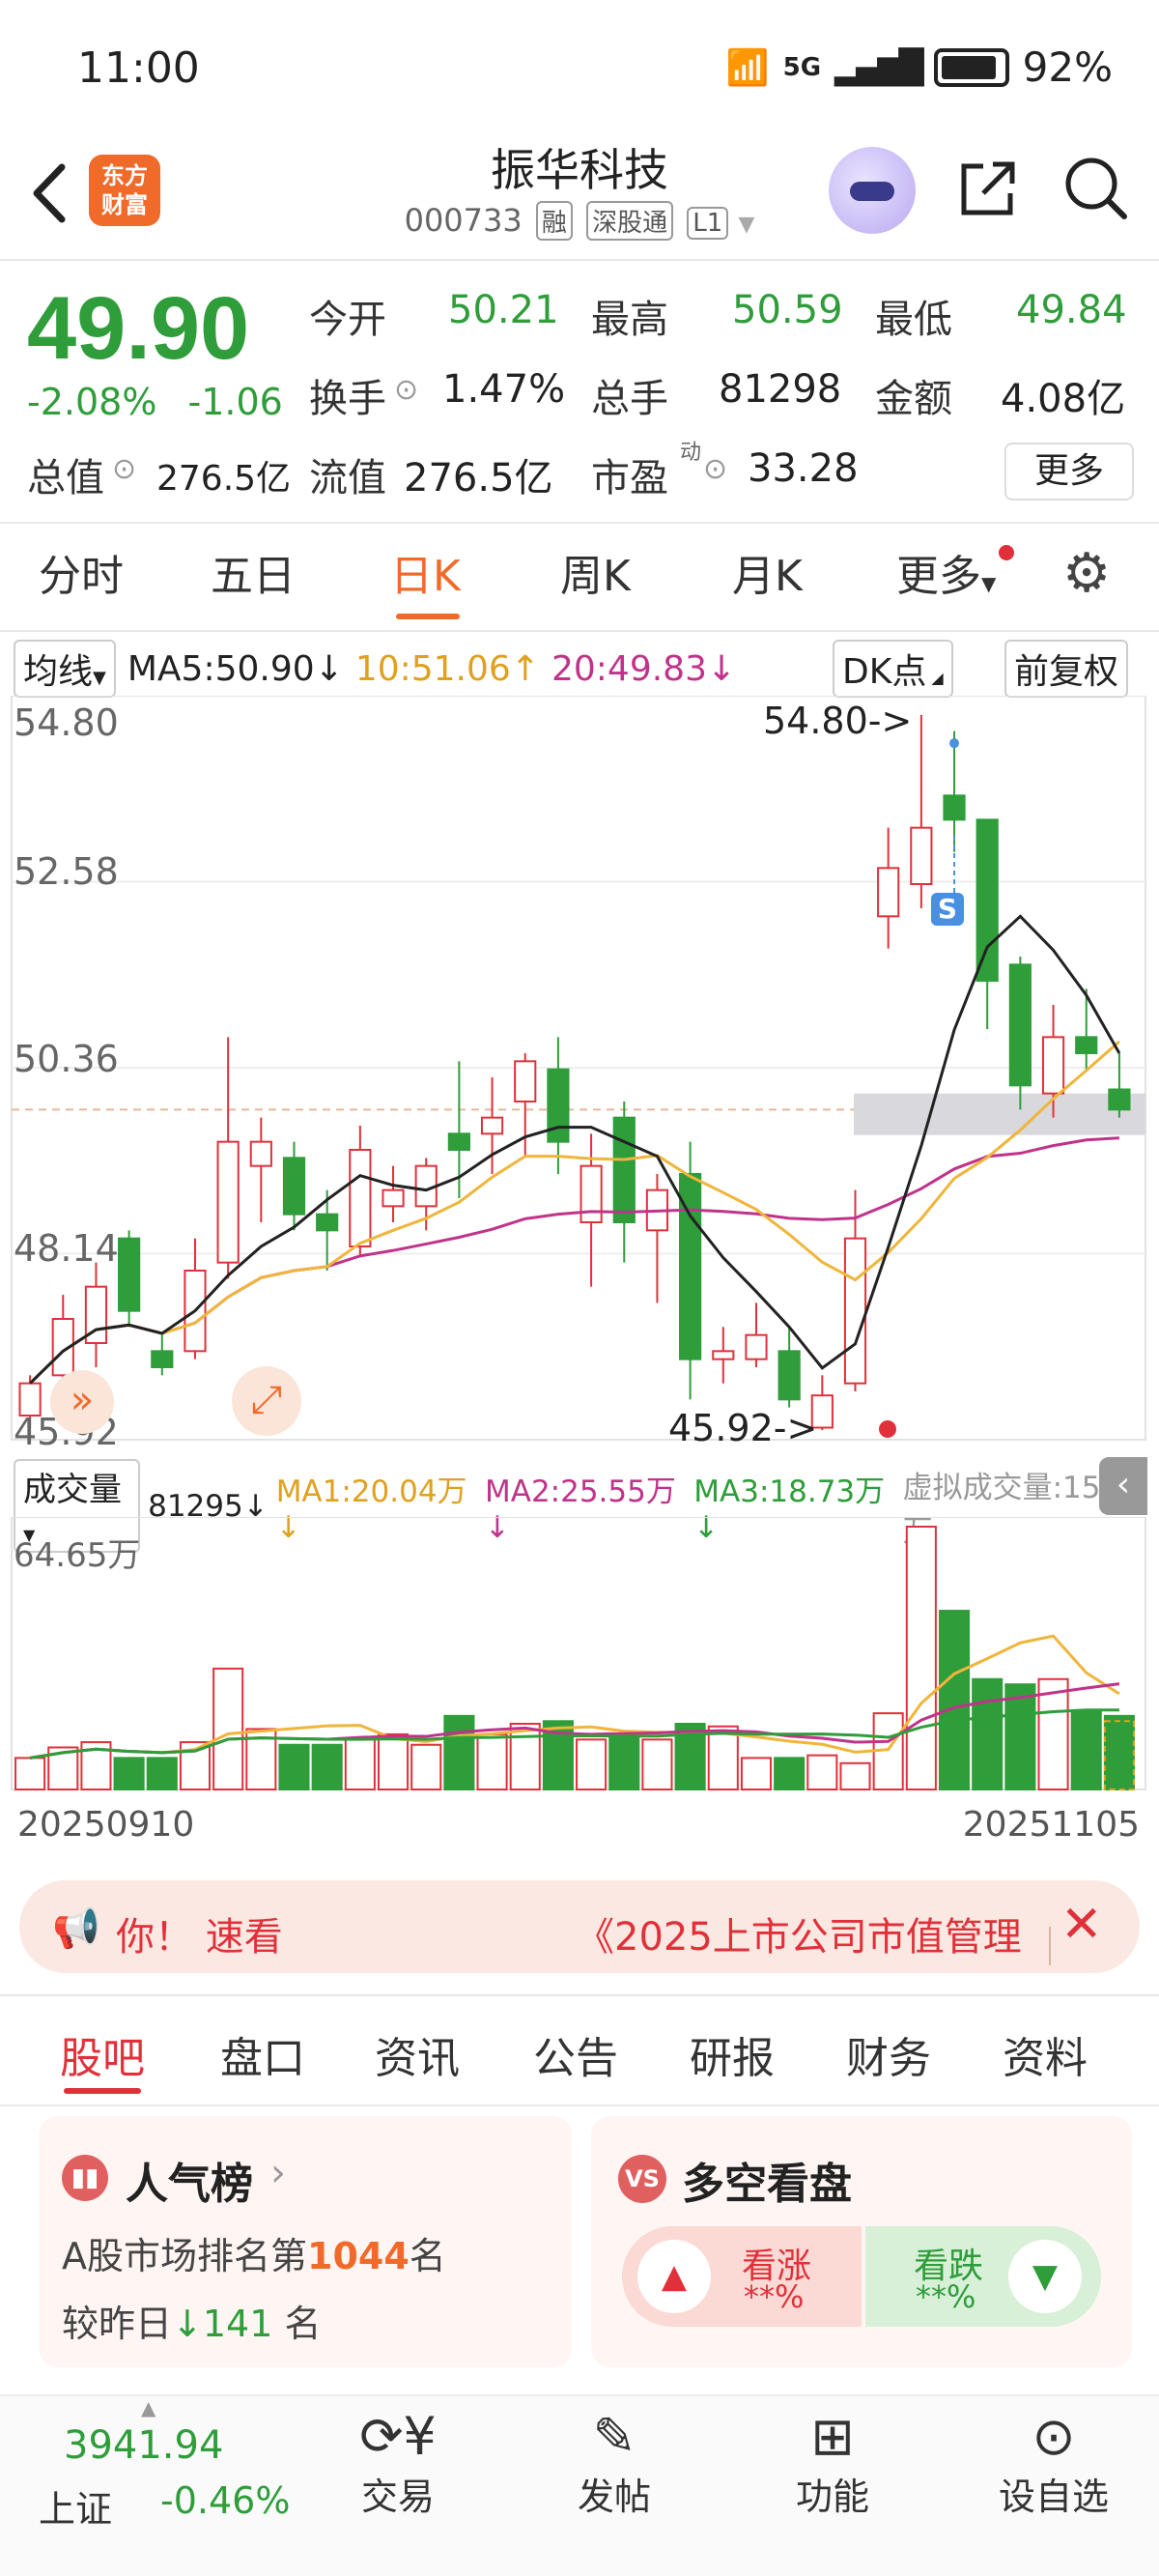 The image size is (1159, 2576). Describe the element at coordinates (1069, 472) in the screenshot. I see `more-quote-button: 更多` at that location.